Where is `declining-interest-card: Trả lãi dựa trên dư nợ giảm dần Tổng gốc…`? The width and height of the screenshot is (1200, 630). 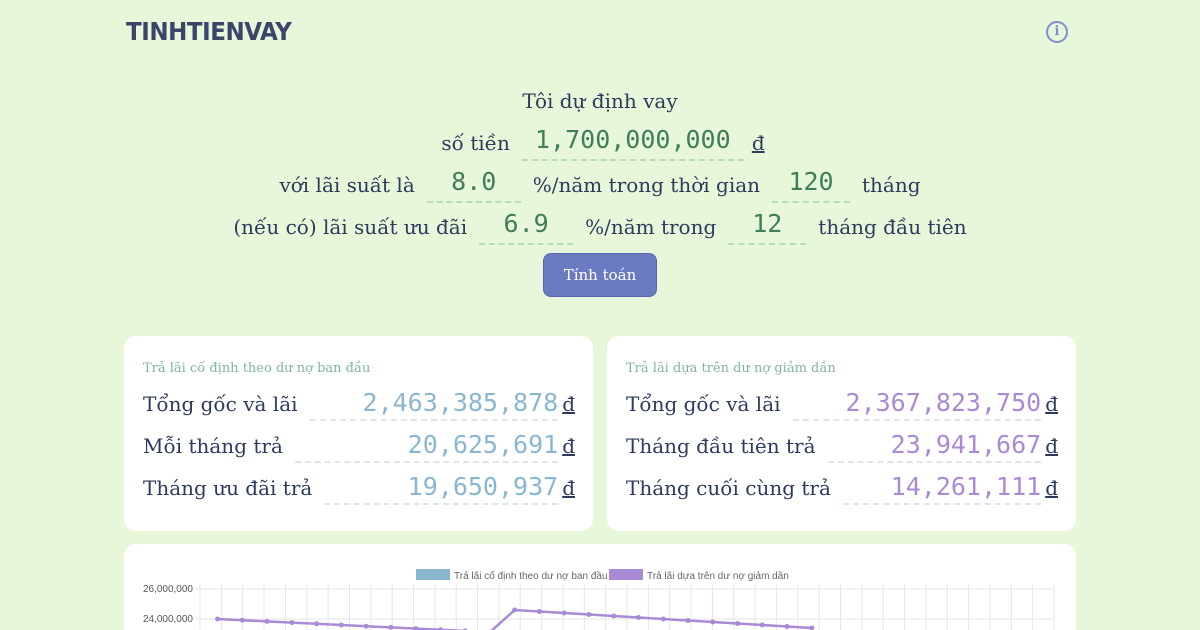
declining-interest-card: Trả lãi dựa trên dư nợ giảm dần Tổng gốc… is located at coordinates (841, 433).